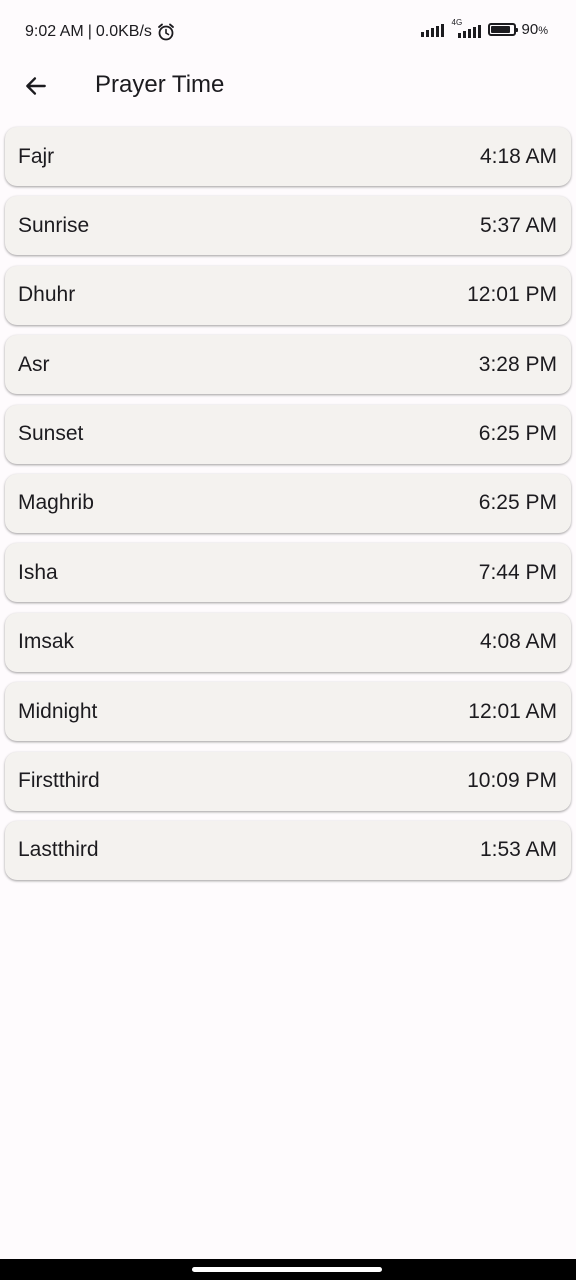 The width and height of the screenshot is (576, 1280). I want to click on prayer-time: 4:18 AM, so click(518, 156).